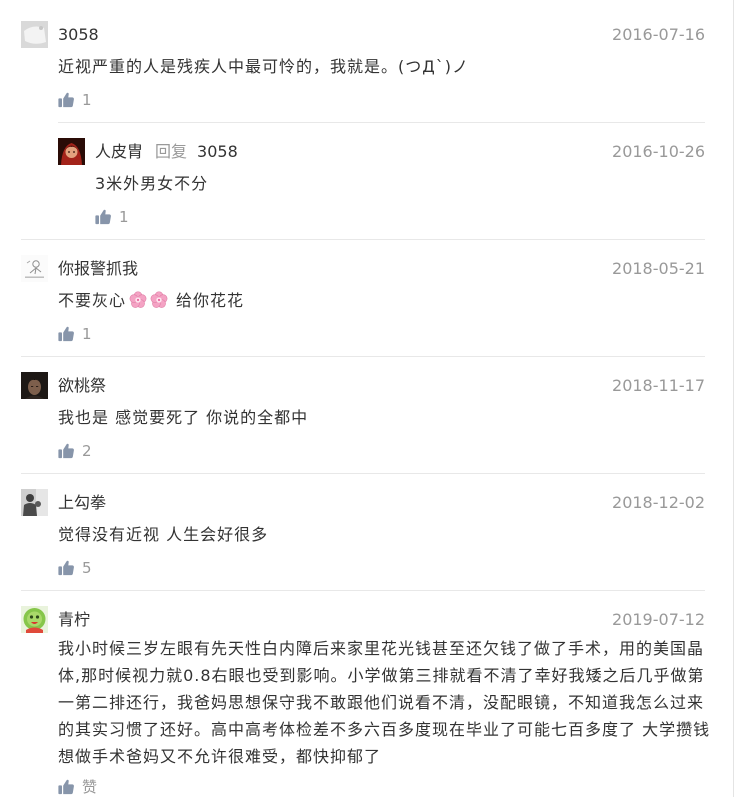  Describe the element at coordinates (74, 619) in the screenshot. I see `username: 青柠` at that location.